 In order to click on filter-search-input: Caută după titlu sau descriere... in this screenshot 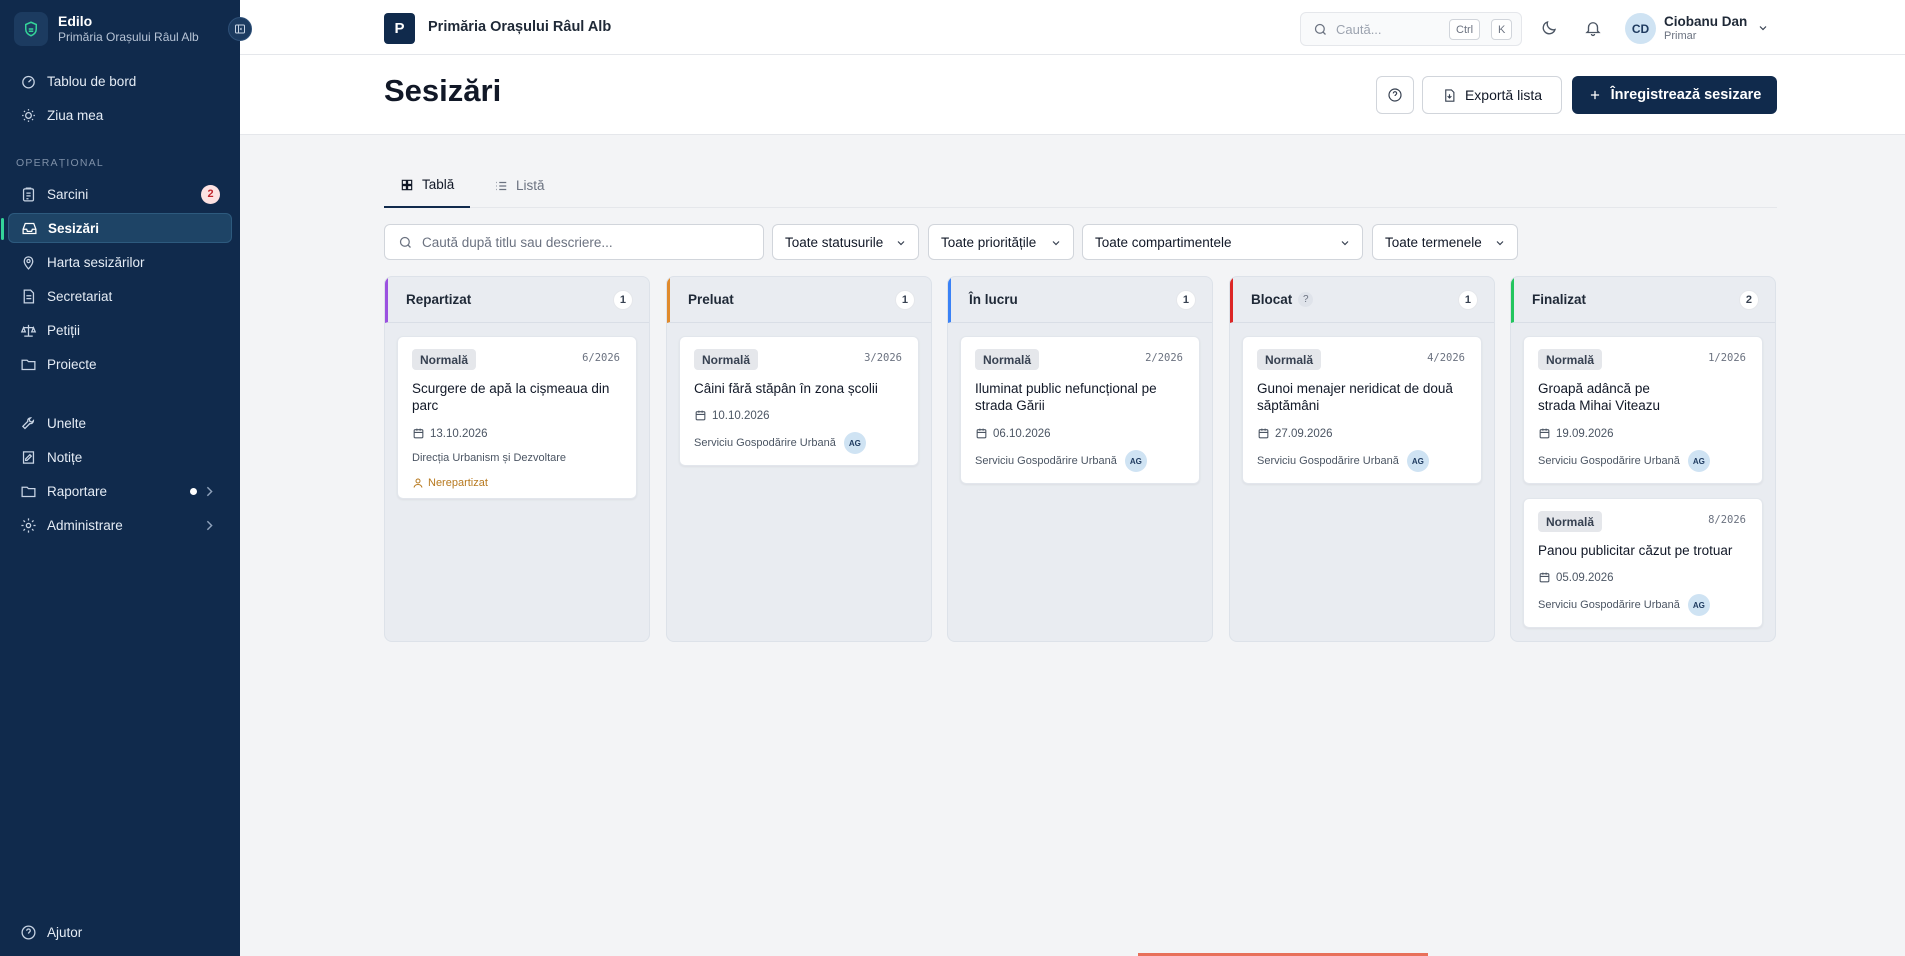, I will do `click(574, 242)`.